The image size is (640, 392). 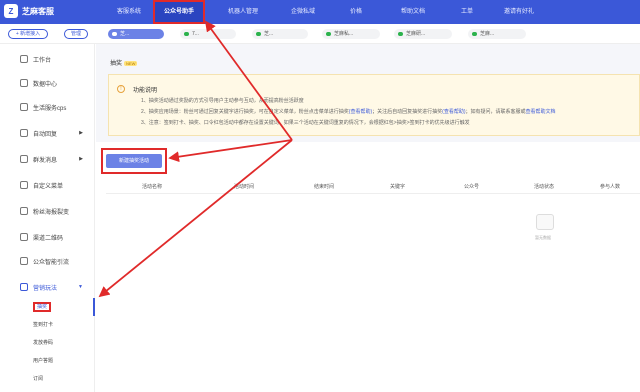 What do you see at coordinates (303, 12) in the screenshot?
I see `nav-wecom-private: 企微私域` at bounding box center [303, 12].